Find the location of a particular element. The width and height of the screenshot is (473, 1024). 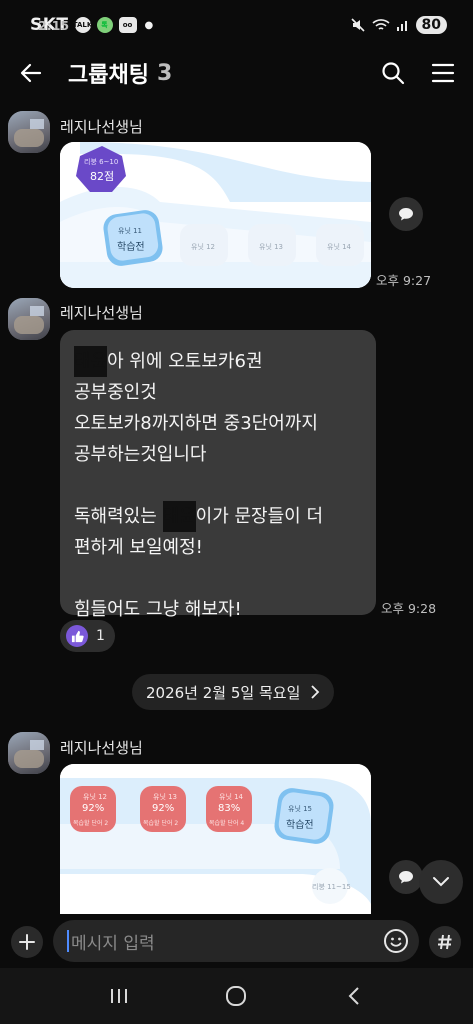

clock: 2:15 is located at coordinates (54, 25).